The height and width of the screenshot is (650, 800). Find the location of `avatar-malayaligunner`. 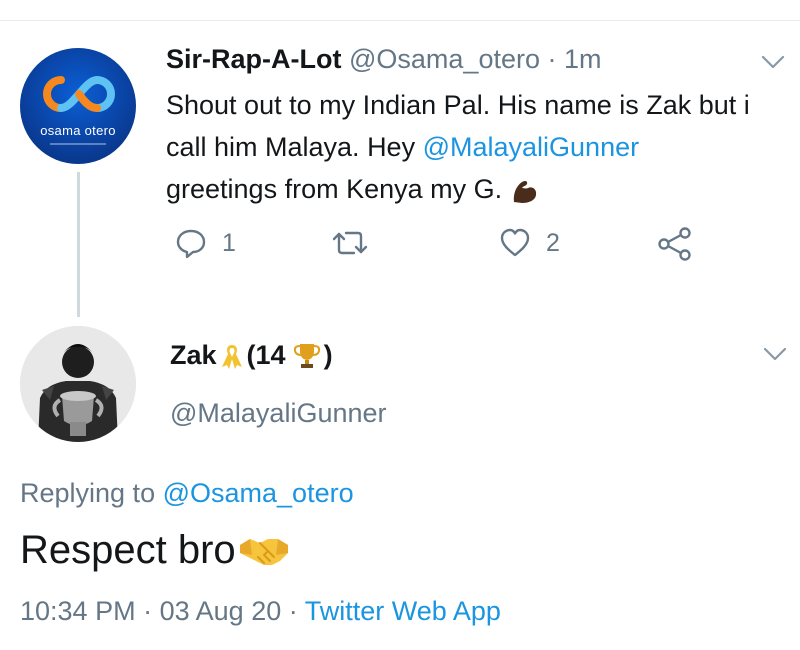

avatar-malayaligunner is located at coordinates (78, 384).